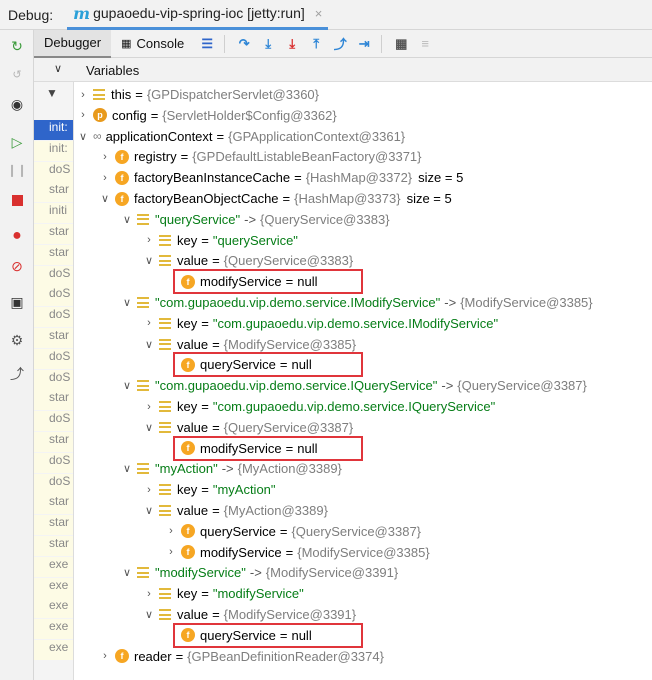 The width and height of the screenshot is (652, 680). What do you see at coordinates (319, 13) in the screenshot?
I see `close-icon: ×` at bounding box center [319, 13].